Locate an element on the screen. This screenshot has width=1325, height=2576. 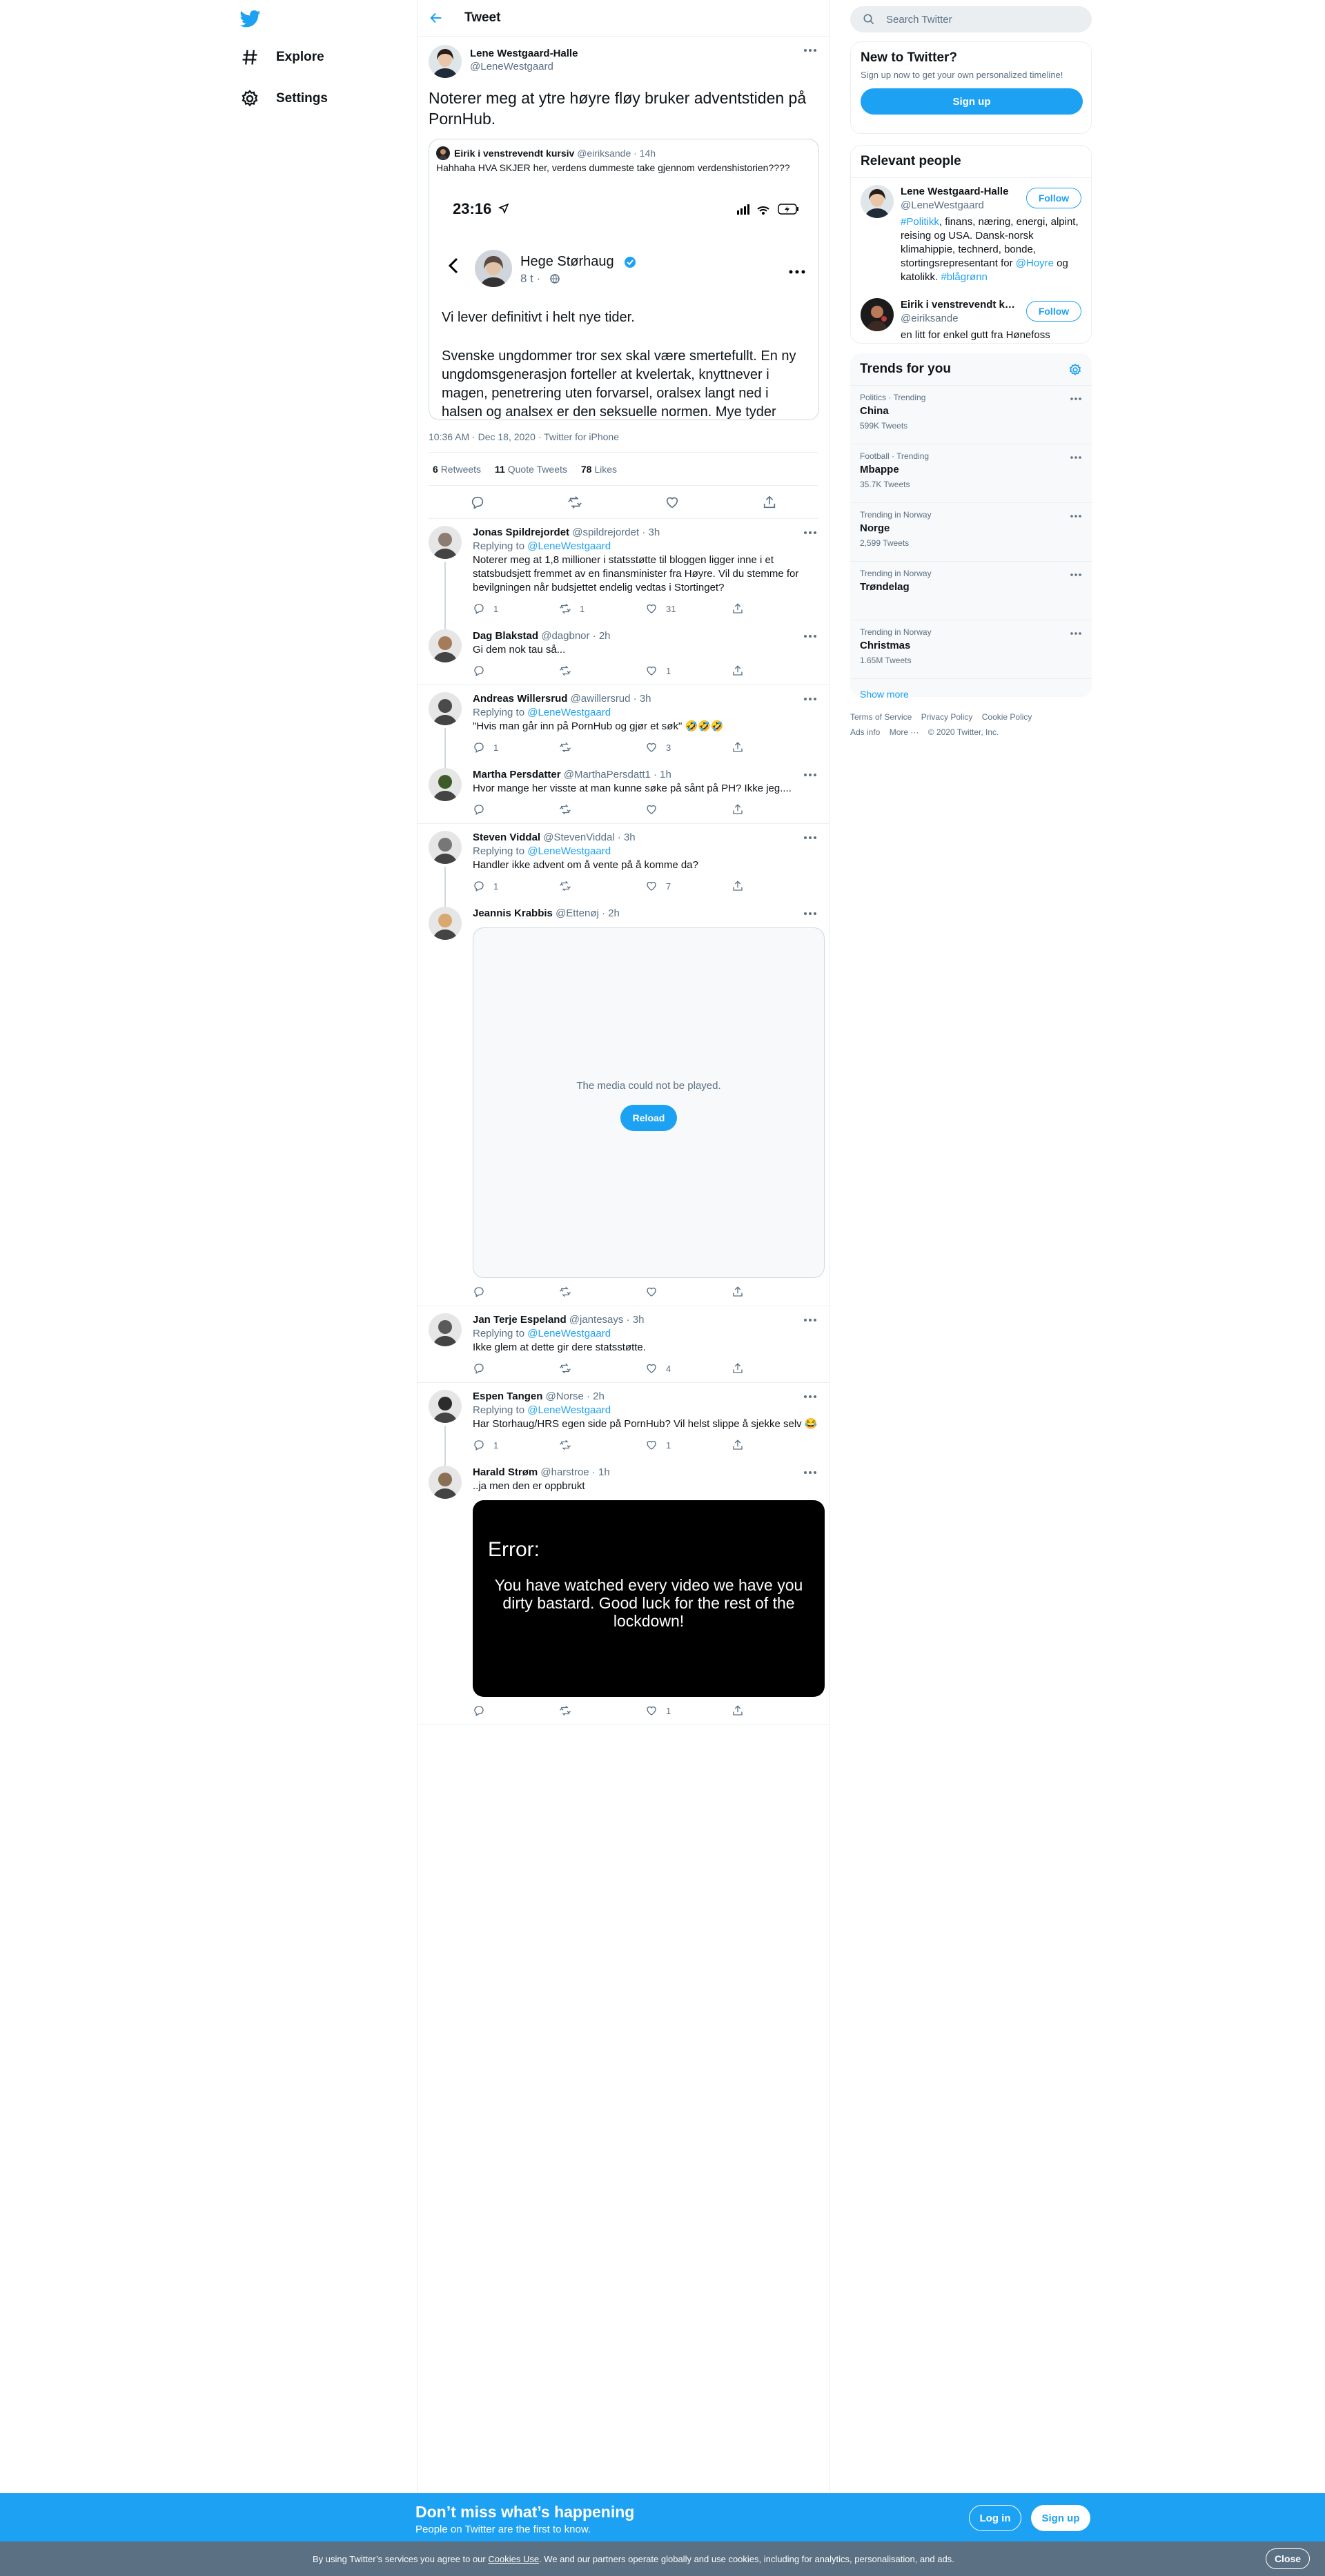
twitter-bird-icon is located at coordinates (250, 18).